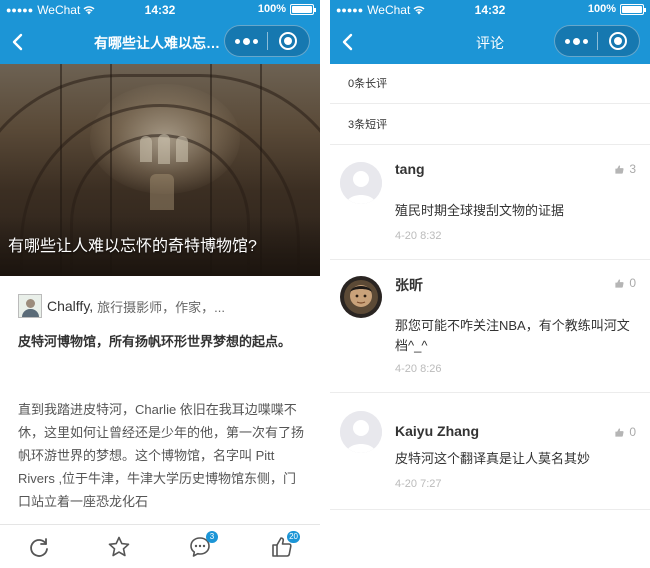 The height and width of the screenshot is (568, 650). What do you see at coordinates (293, 537) in the screenshot?
I see `like-count-badge: 20` at bounding box center [293, 537].